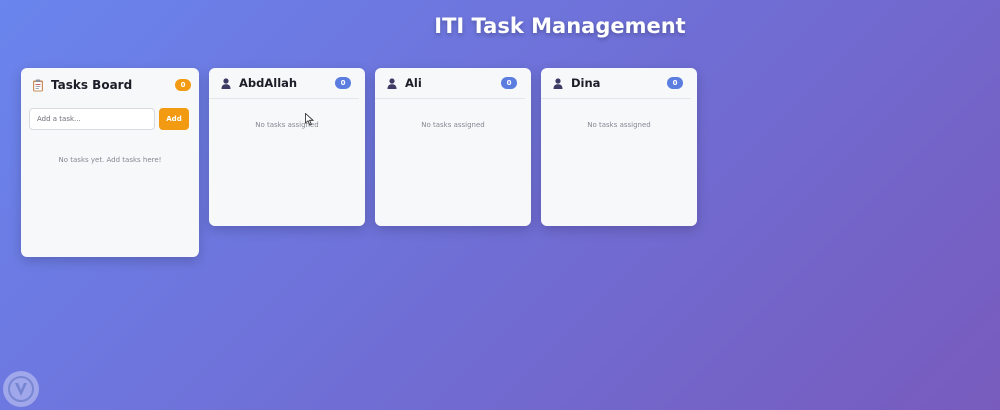  I want to click on member-board-dina: Dina 0 No tasks assigned, so click(619, 147).